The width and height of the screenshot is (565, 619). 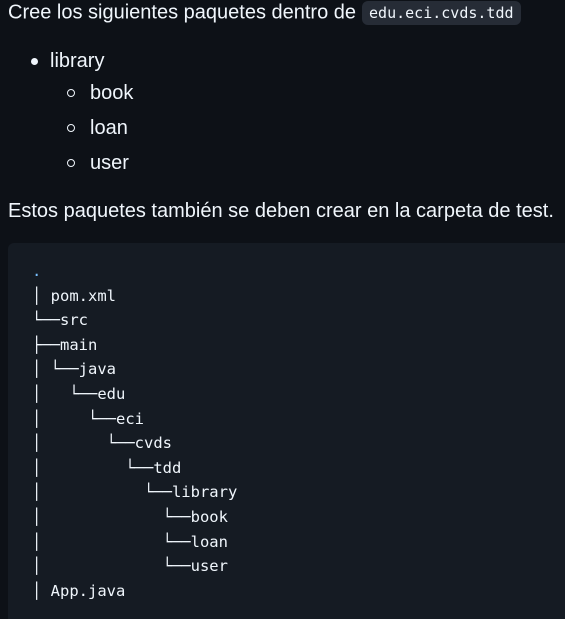 What do you see at coordinates (77, 61) in the screenshot?
I see `list-item-label: library` at bounding box center [77, 61].